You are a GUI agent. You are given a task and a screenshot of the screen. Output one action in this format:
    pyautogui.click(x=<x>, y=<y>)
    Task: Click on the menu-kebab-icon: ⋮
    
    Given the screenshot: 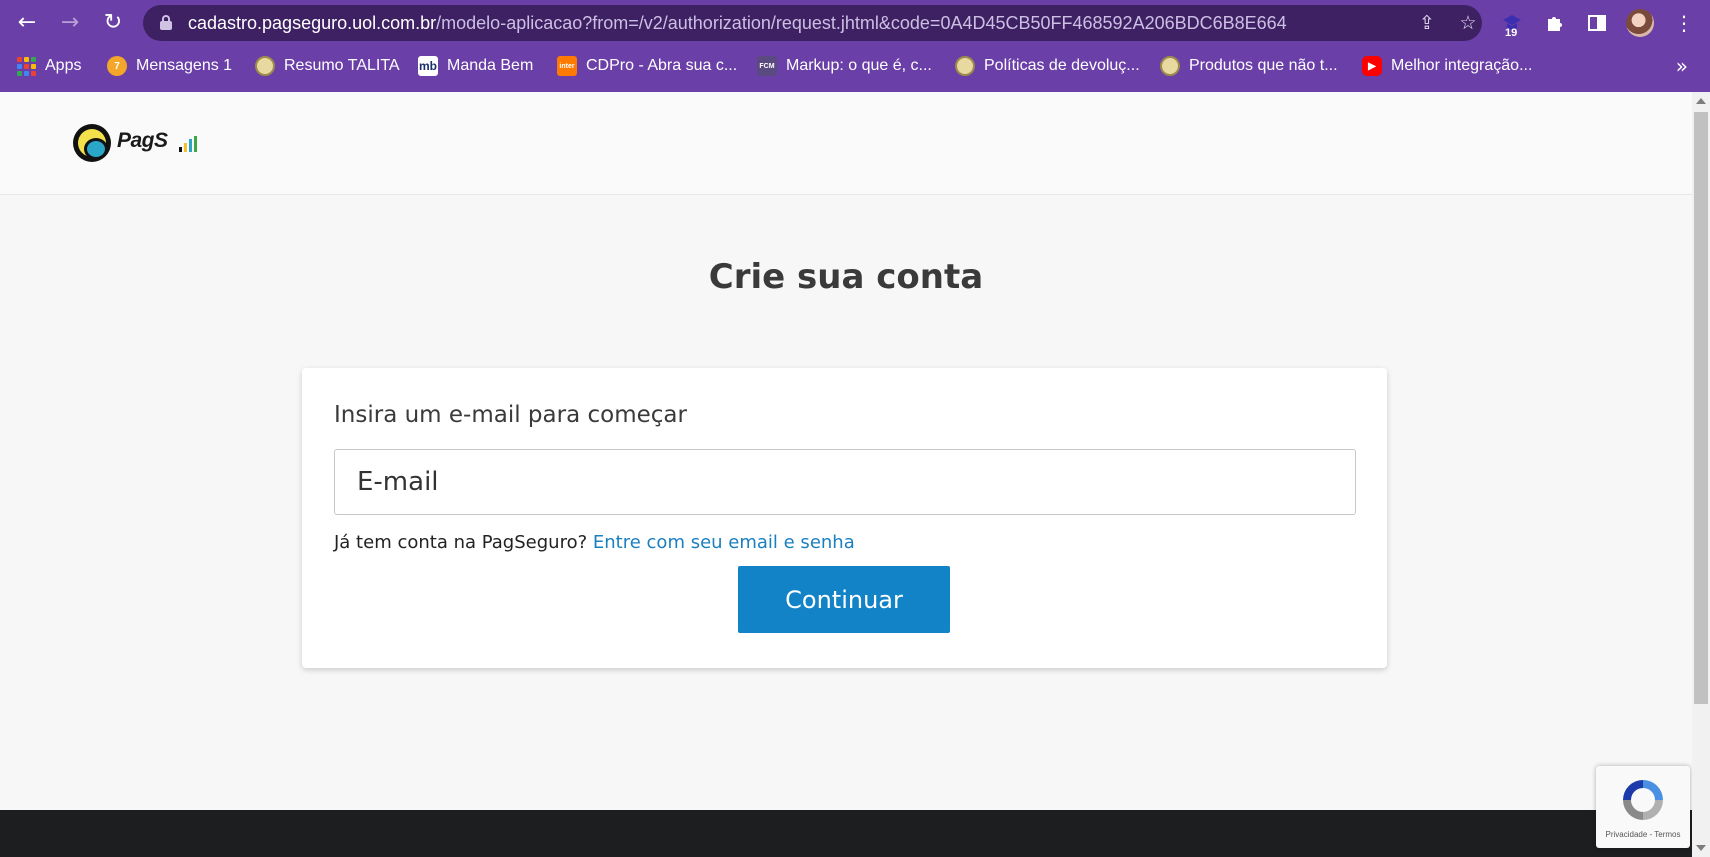 What is the action you would take?
    pyautogui.click(x=1684, y=23)
    